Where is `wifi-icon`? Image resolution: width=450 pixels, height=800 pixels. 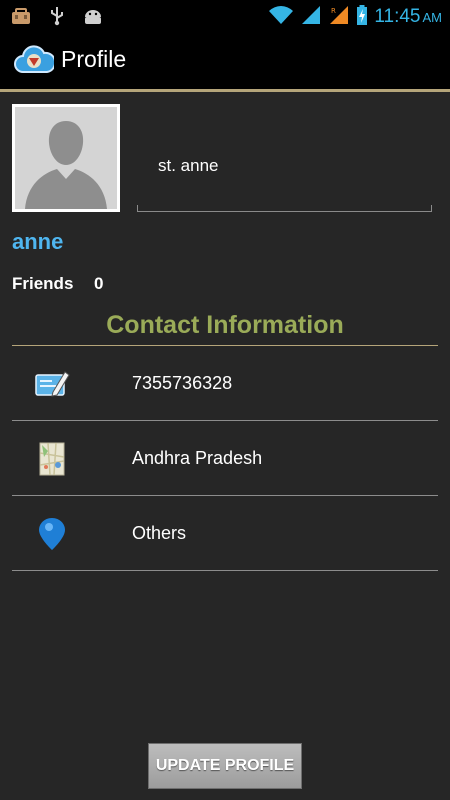
wifi-icon is located at coordinates (281, 17).